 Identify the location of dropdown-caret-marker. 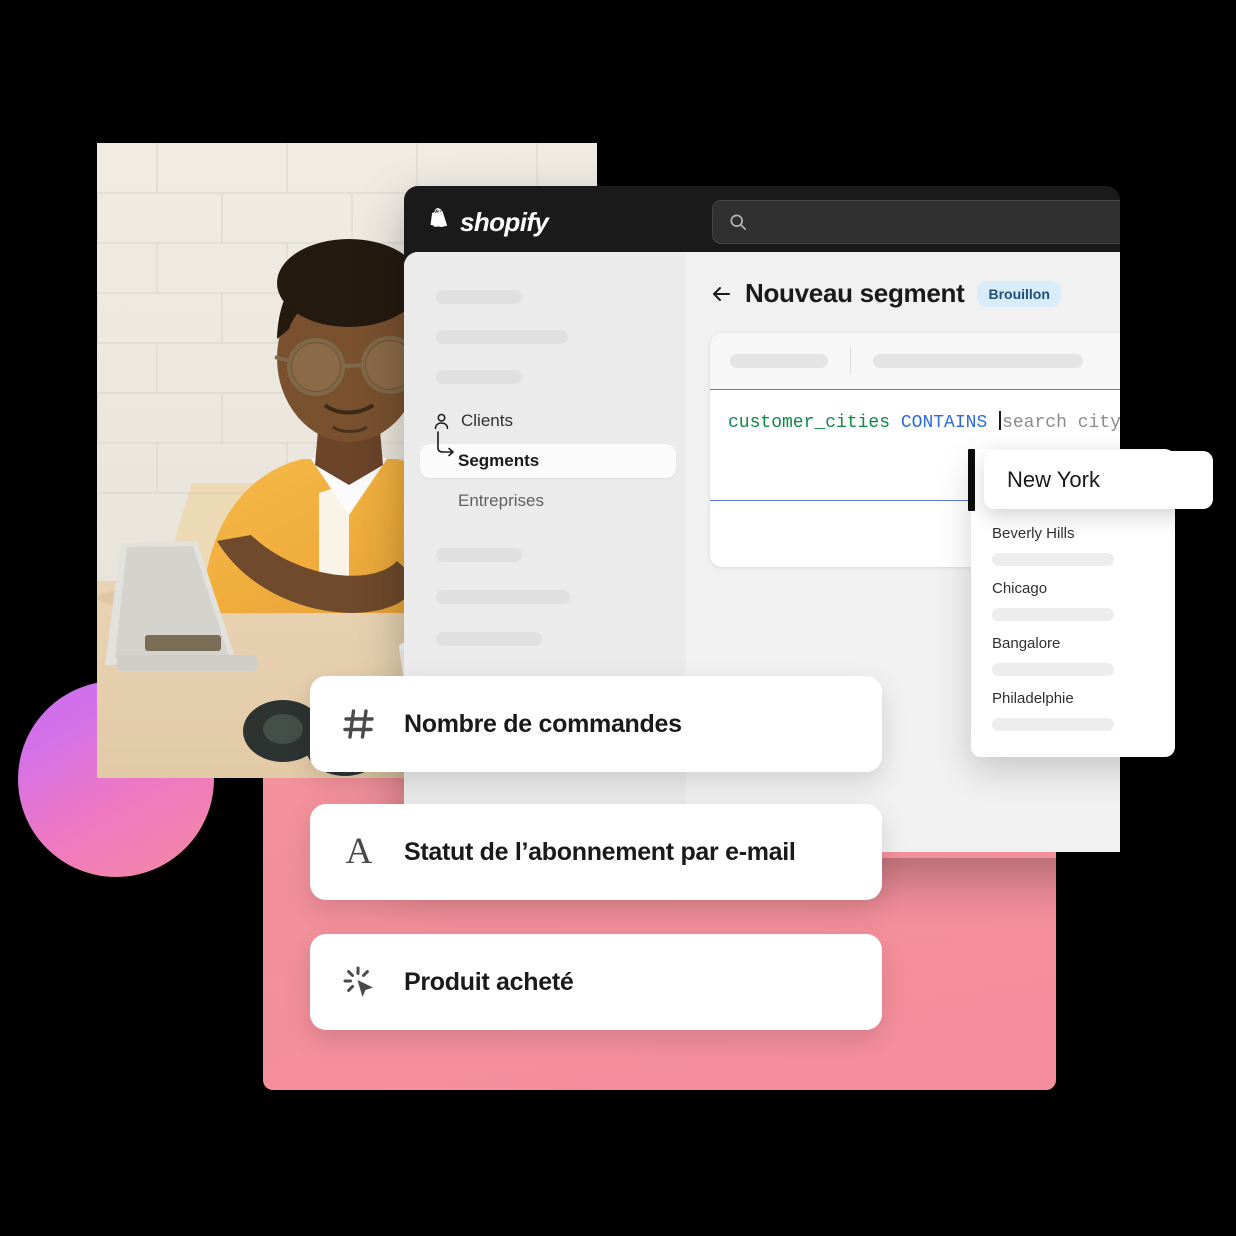
(971, 480).